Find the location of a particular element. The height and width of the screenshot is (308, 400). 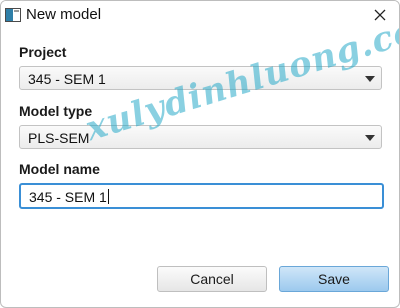

project-dropdown: 345 - SEM 1 is located at coordinates (200, 78).